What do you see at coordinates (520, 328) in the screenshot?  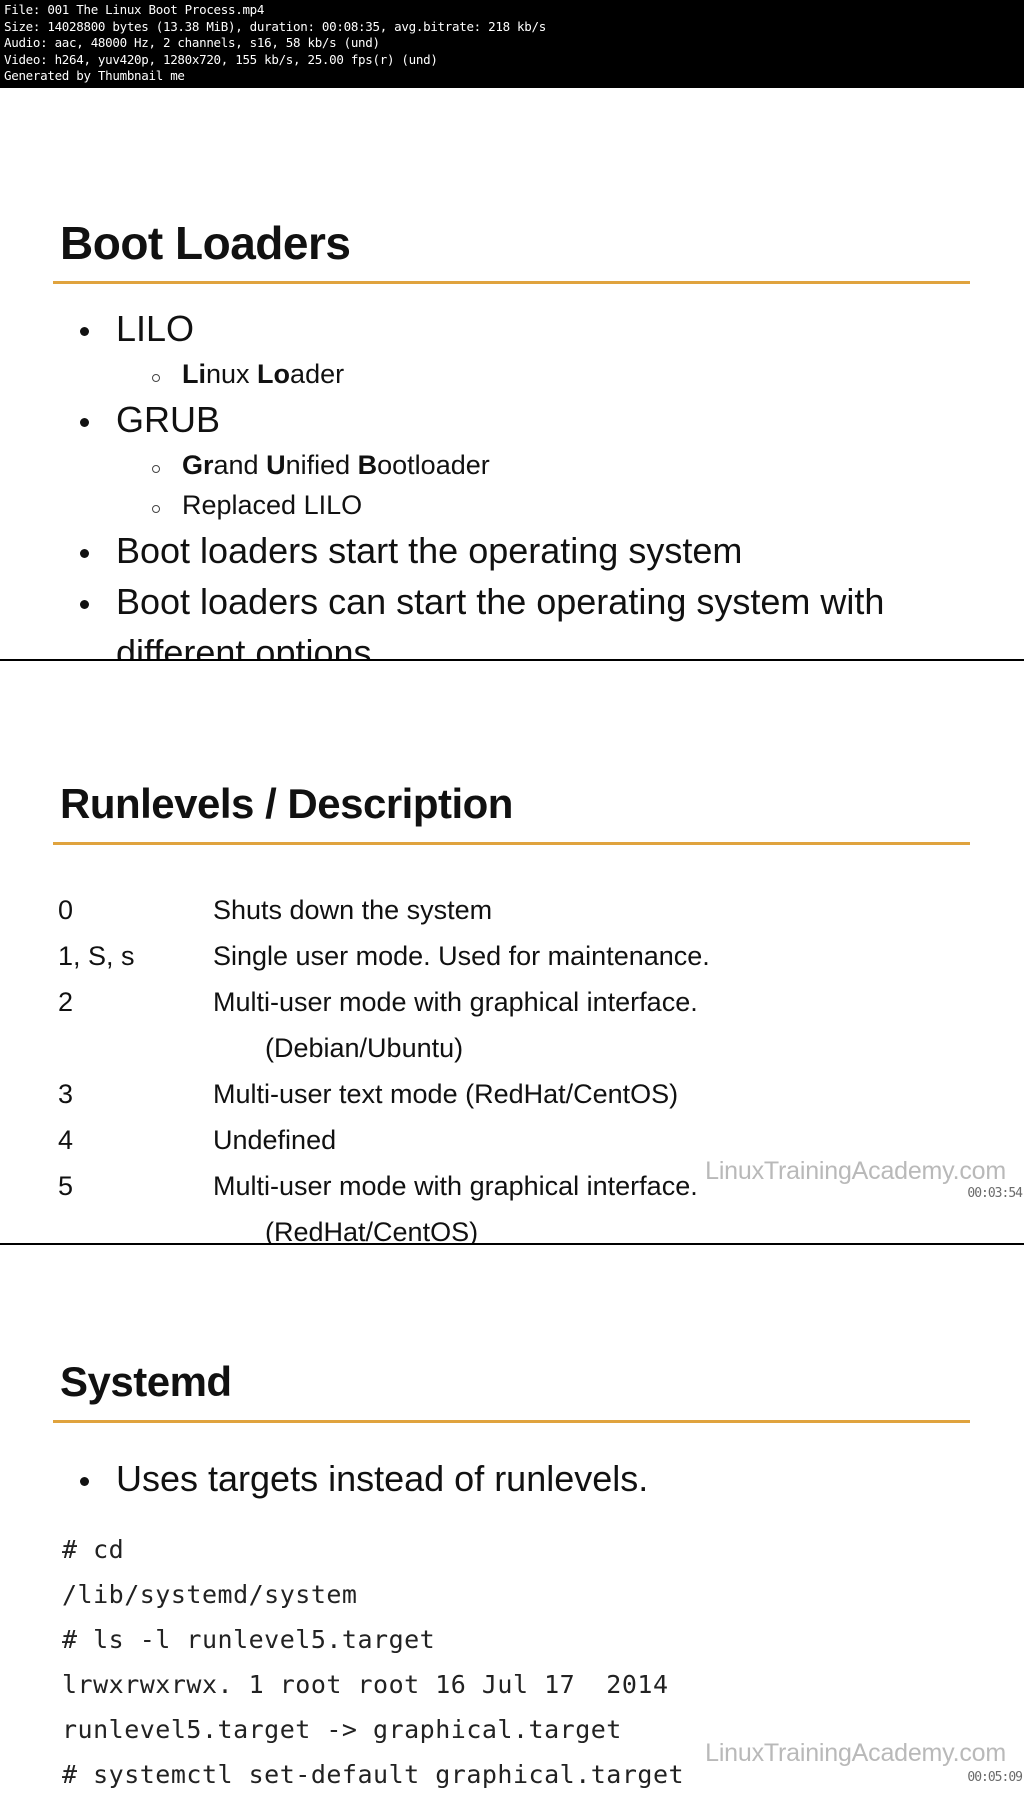 I see `bullet-item: LILO` at bounding box center [520, 328].